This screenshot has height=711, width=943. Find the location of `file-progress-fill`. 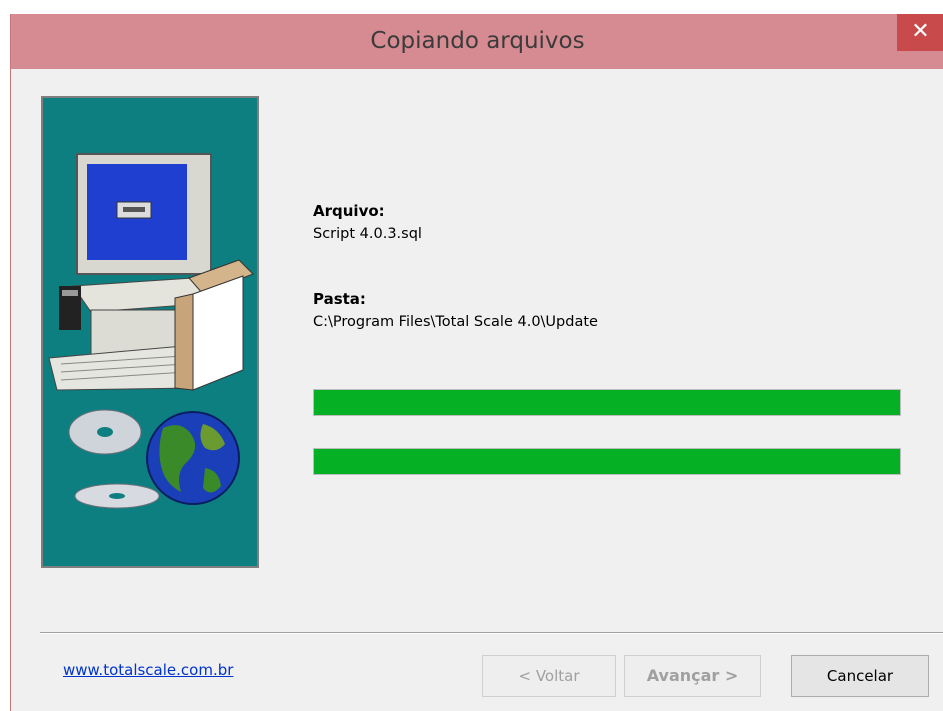

file-progress-fill is located at coordinates (607, 402).